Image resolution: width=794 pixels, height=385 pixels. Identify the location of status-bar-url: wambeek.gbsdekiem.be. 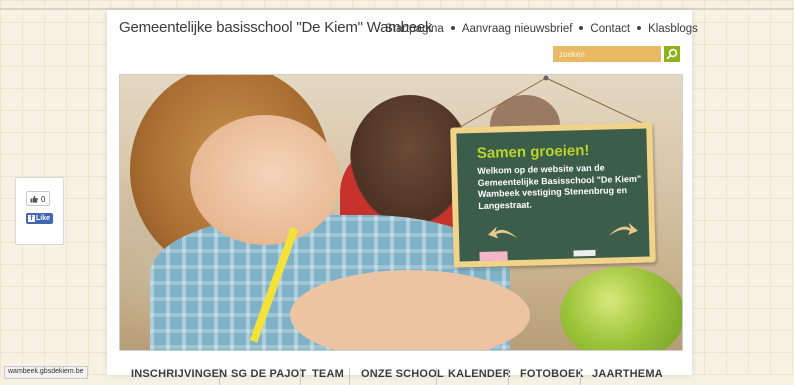
(46, 372).